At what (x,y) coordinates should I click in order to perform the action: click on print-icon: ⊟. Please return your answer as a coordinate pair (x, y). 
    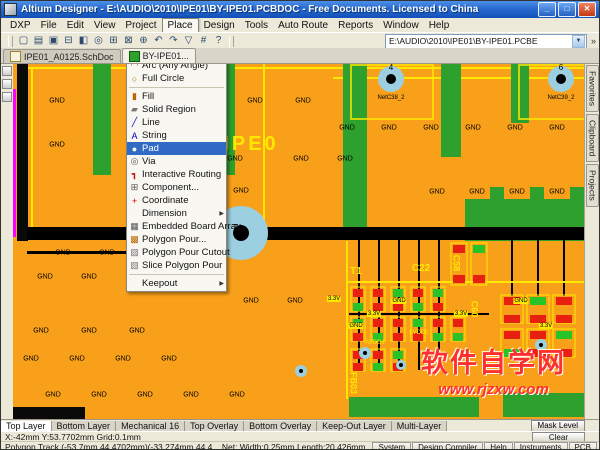
    Looking at the image, I should click on (68, 41).